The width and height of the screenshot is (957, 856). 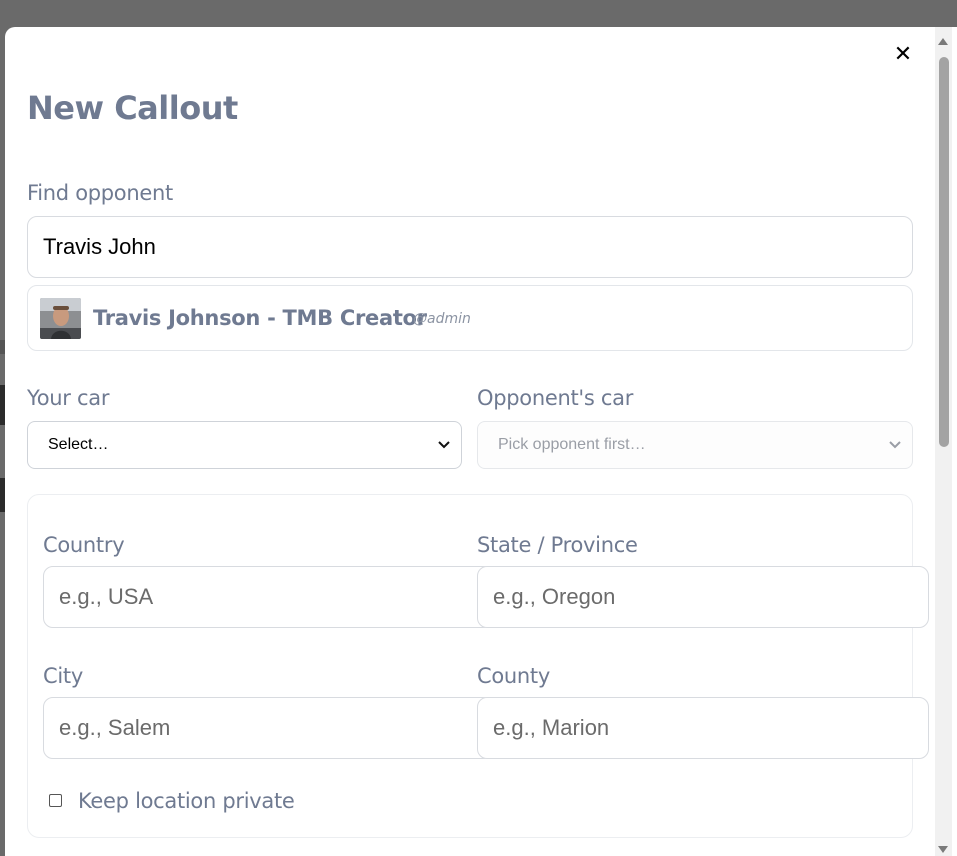 I want to click on keep-location-private-label: Keep location private, so click(x=186, y=801).